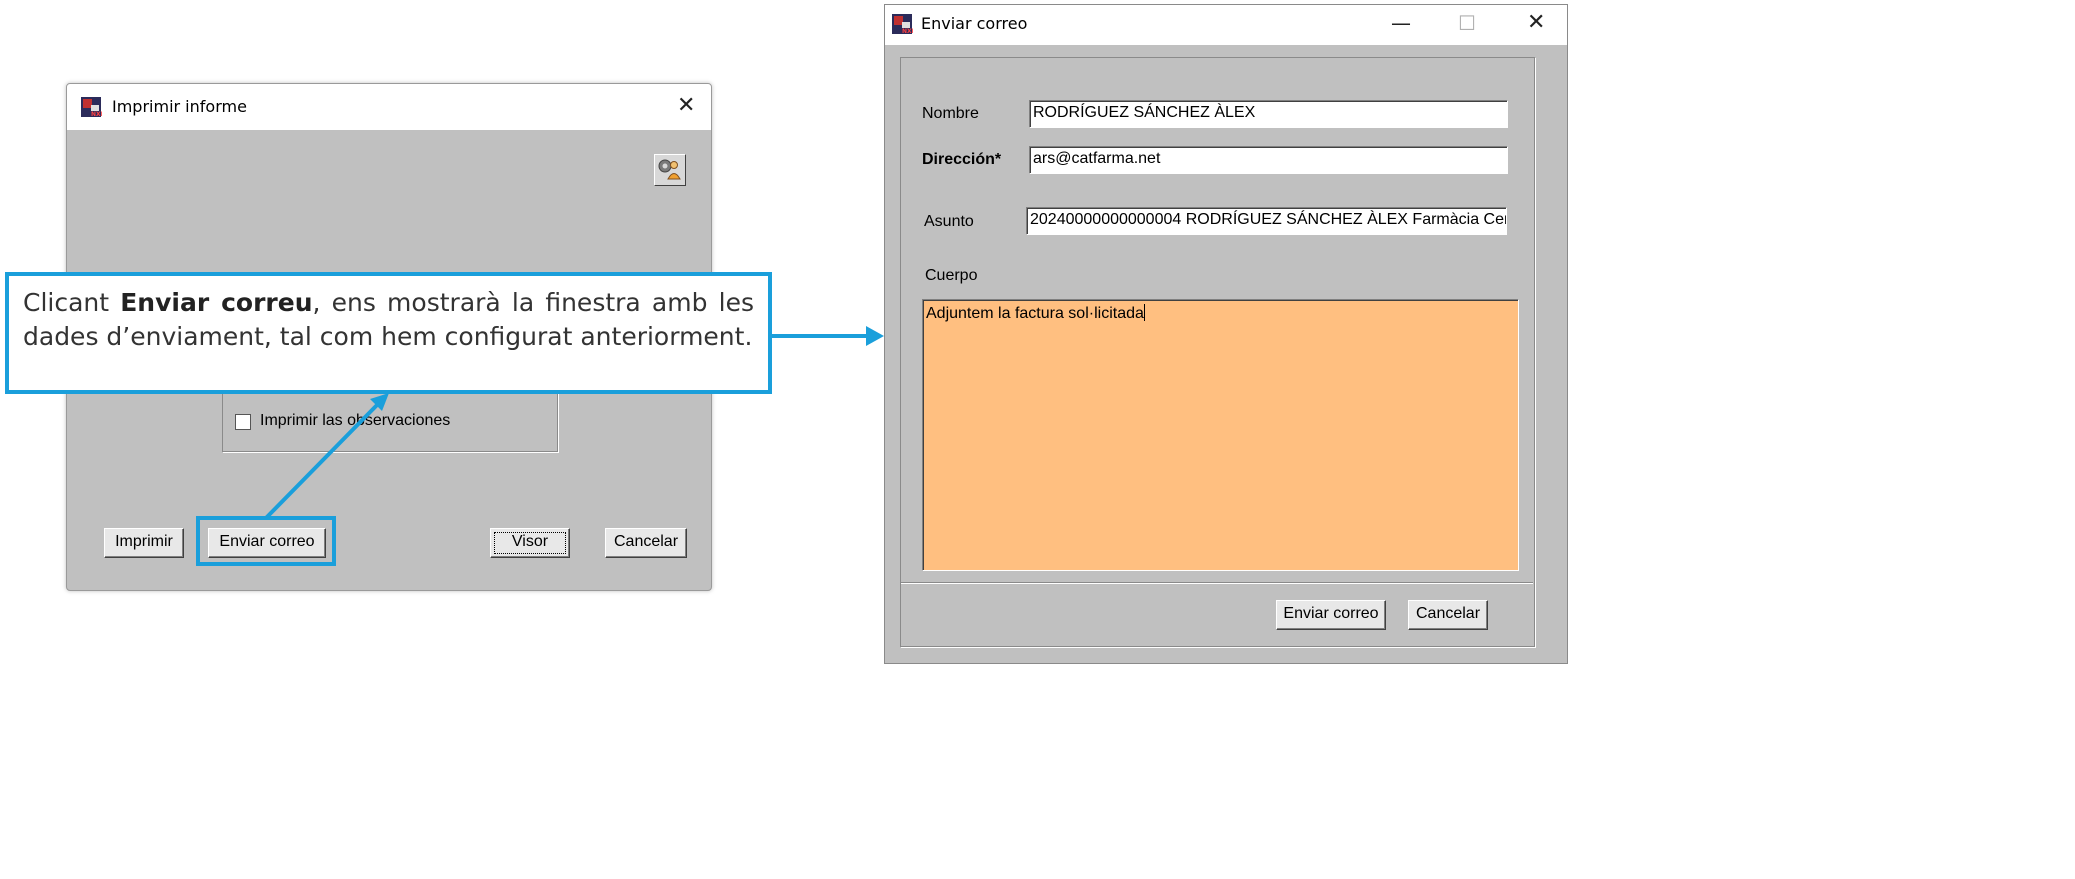  I want to click on maximize-icon: ☐, so click(1467, 23).